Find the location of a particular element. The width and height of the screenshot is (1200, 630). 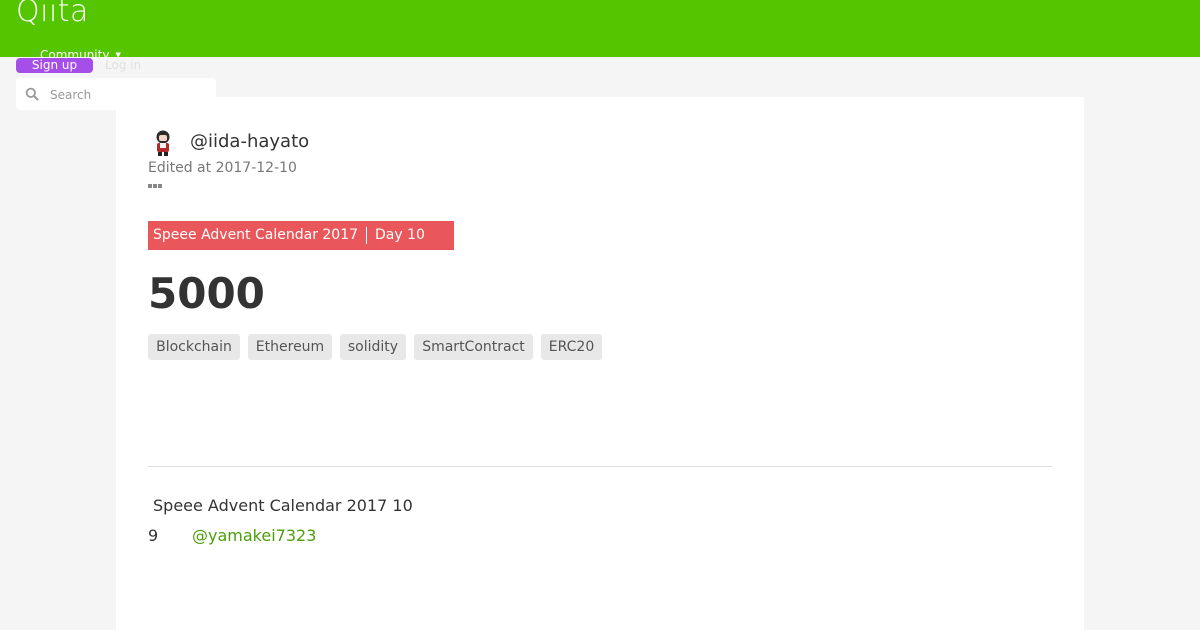

tag-solidity: solidity is located at coordinates (373, 347).